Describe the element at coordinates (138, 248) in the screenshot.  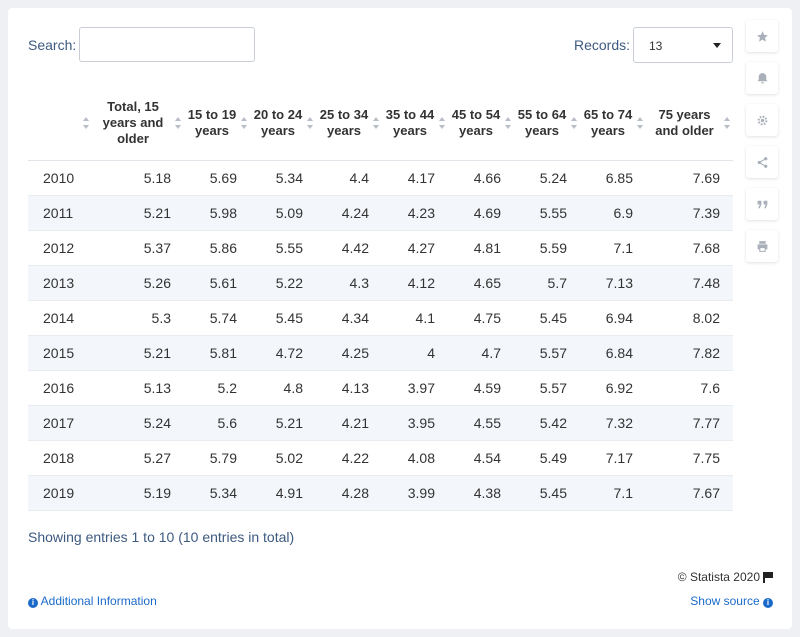
I see `table-cell: 5.37` at that location.